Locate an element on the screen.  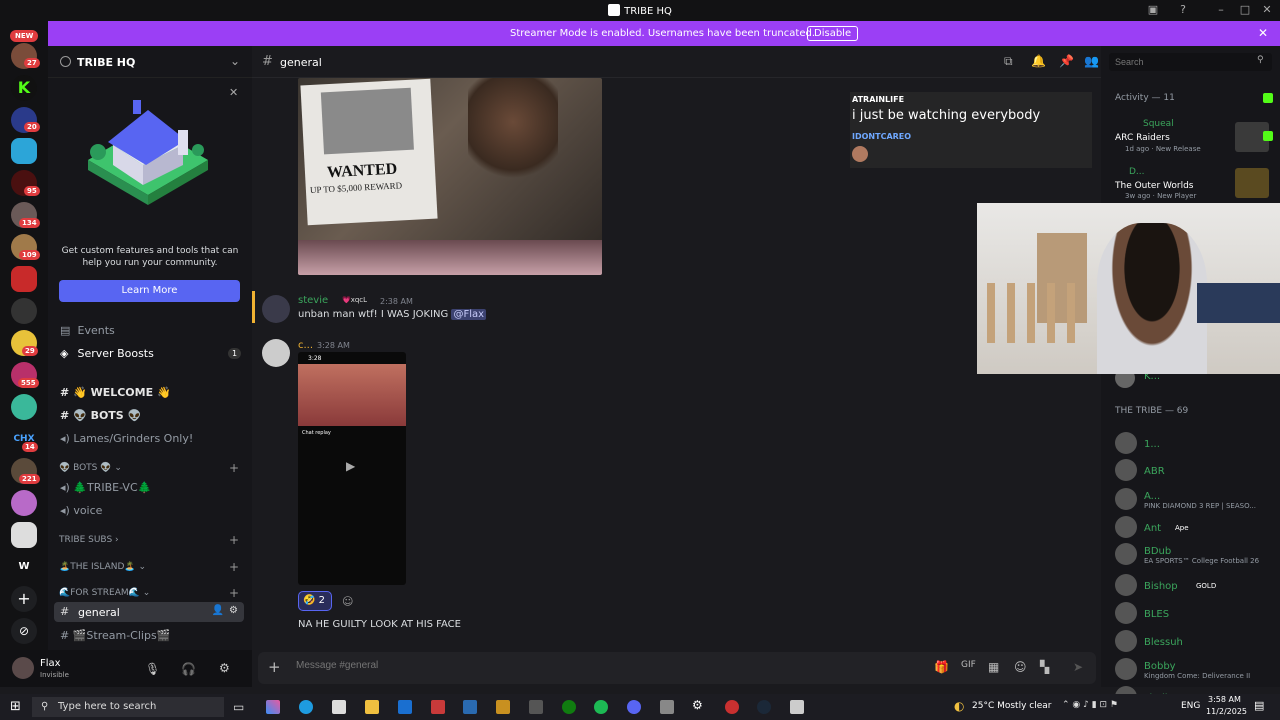
member-item: Ant Ape is located at coordinates (1195, 528).